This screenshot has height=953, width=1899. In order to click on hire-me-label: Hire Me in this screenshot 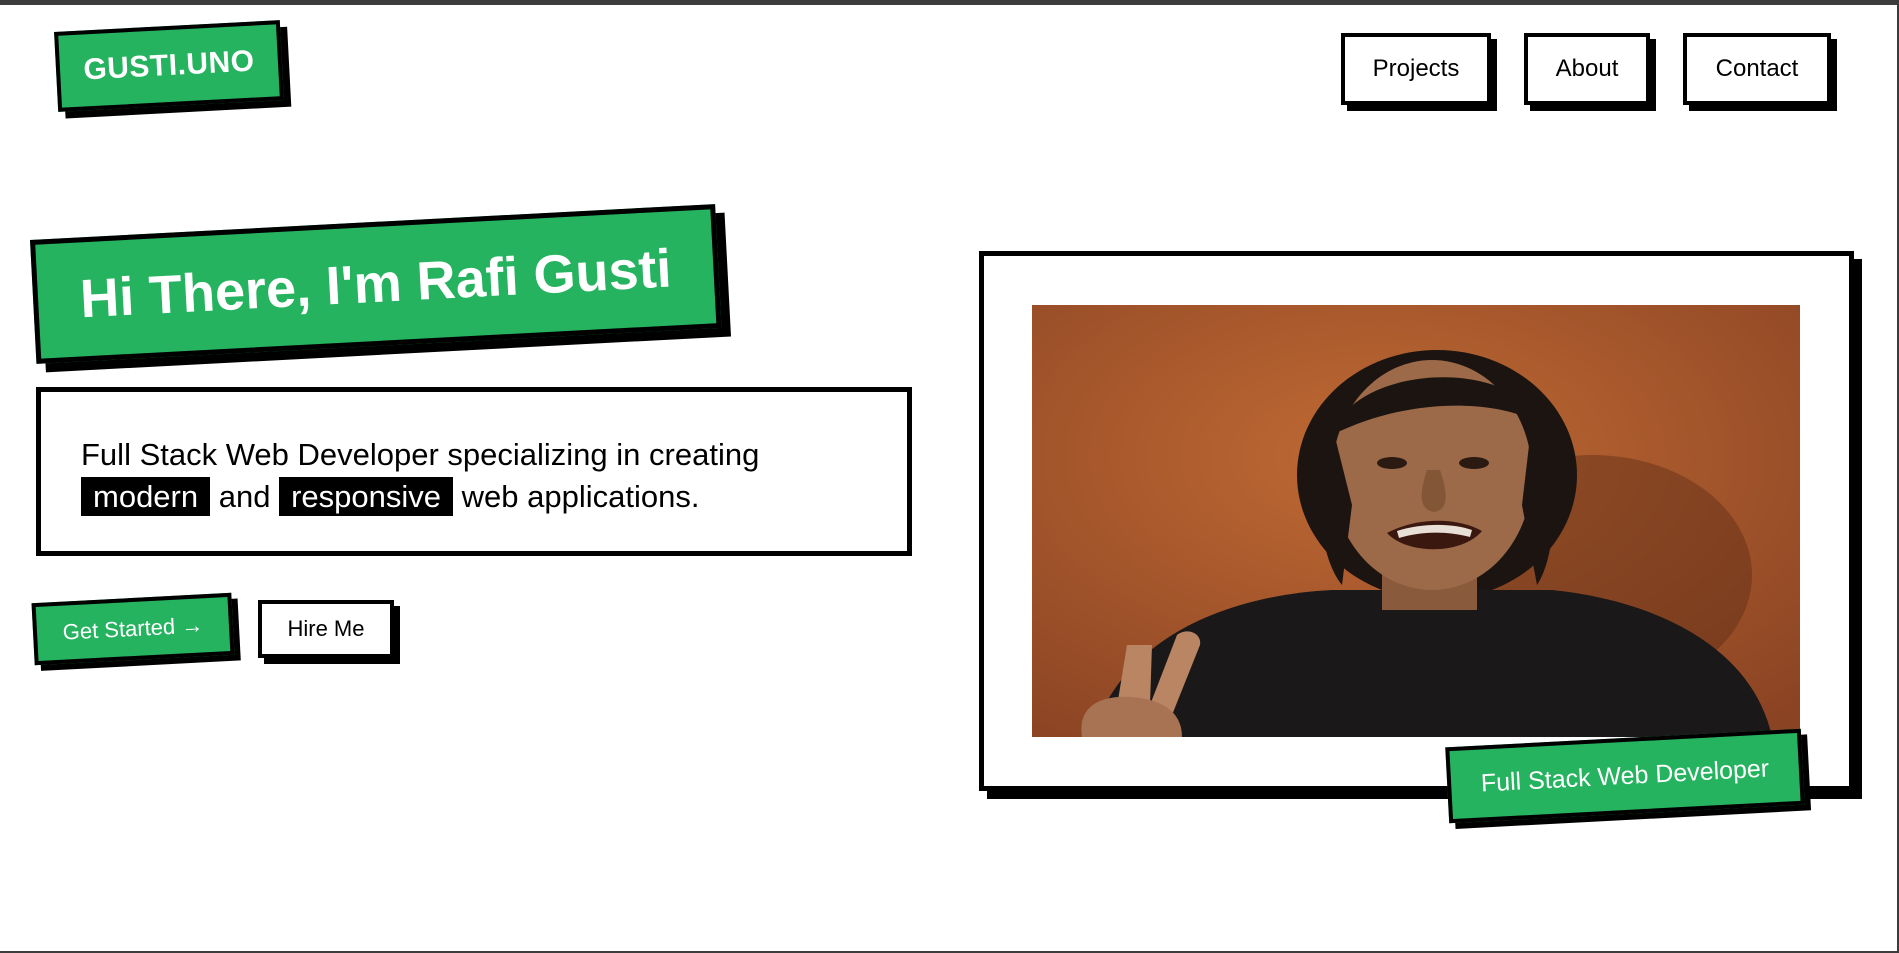, I will do `click(326, 628)`.